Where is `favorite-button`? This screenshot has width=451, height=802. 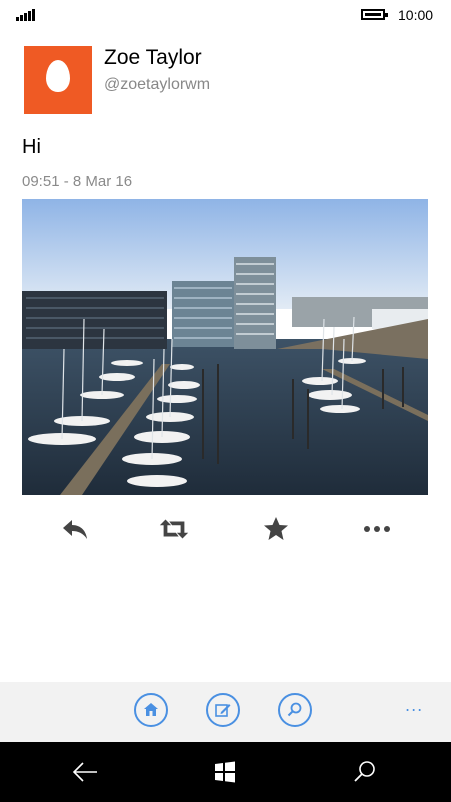 favorite-button is located at coordinates (276, 529).